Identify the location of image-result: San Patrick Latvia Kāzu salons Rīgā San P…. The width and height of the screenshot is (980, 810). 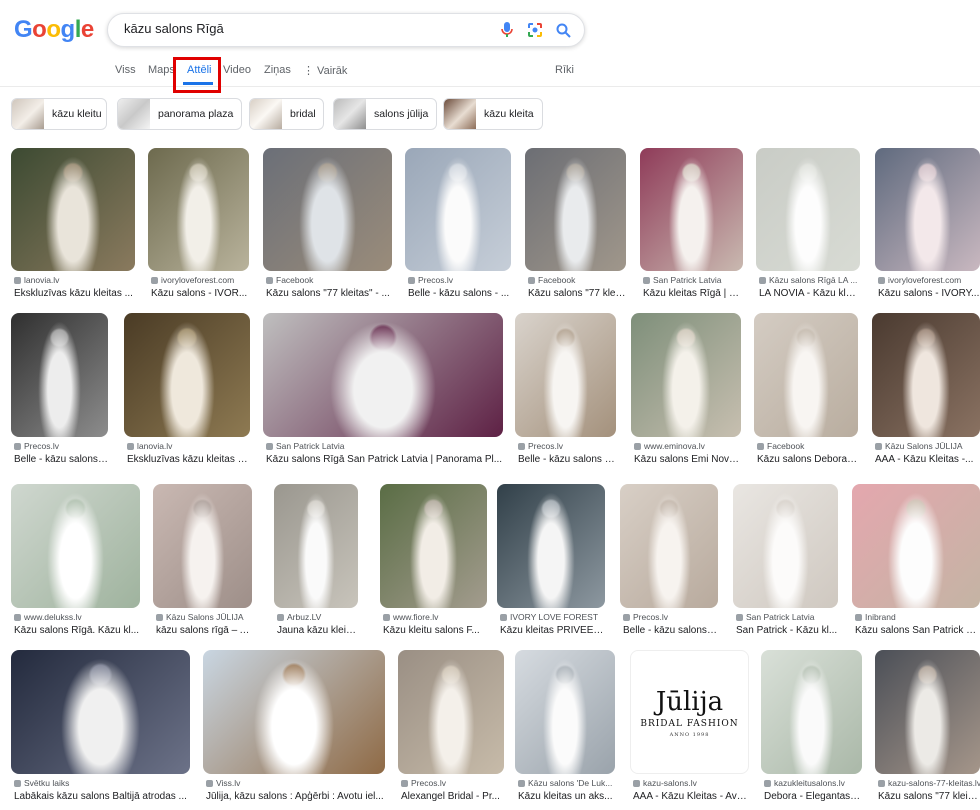
(383, 393).